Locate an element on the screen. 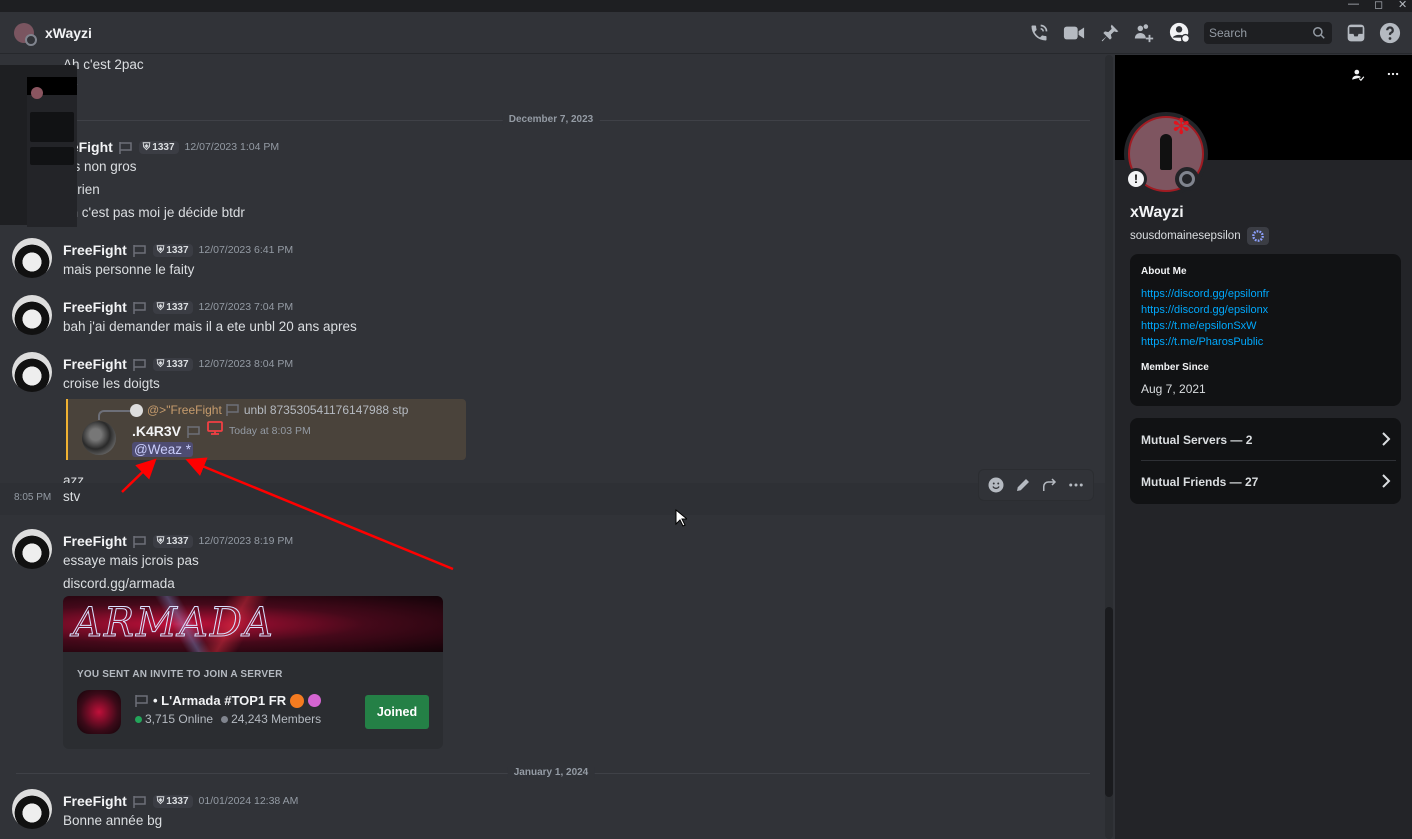  chevron-right-icon is located at coordinates (1386, 440).